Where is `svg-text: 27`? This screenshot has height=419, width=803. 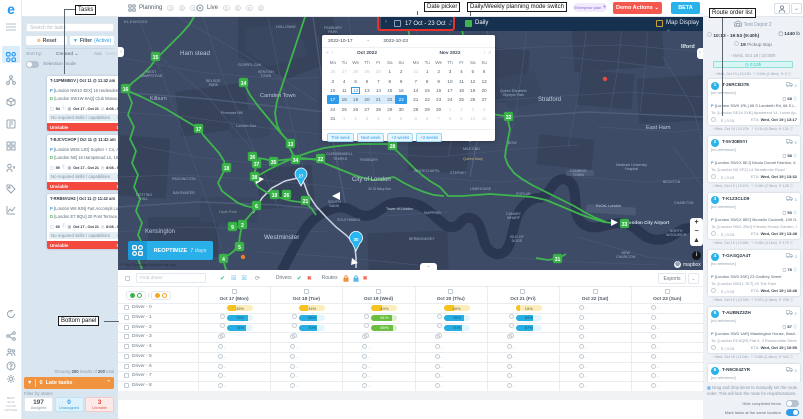 svg-text: 27 is located at coordinates (301, 176).